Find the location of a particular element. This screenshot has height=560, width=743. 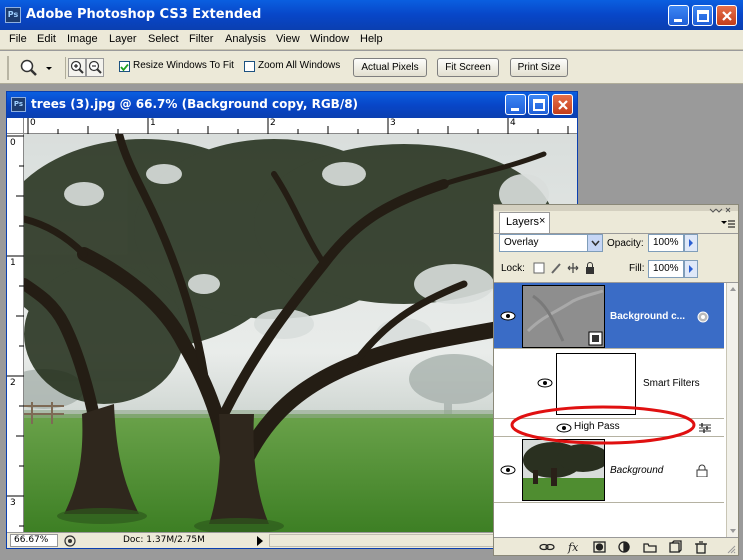

fill-value: 100% is located at coordinates (666, 268).